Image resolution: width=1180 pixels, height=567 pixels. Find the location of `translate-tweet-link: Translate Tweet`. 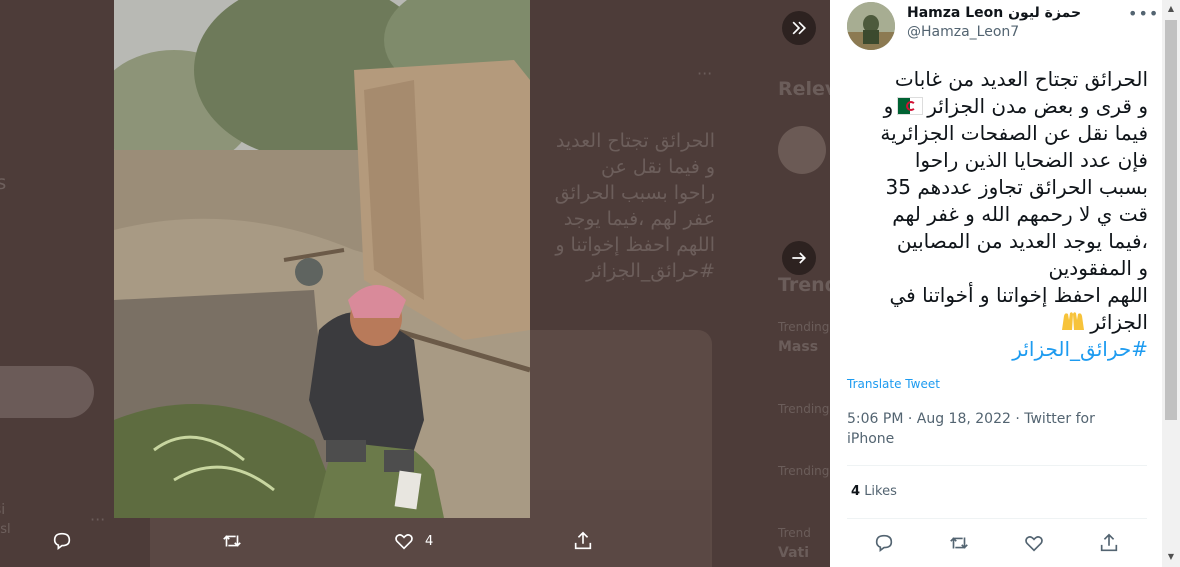

translate-tweet-link: Translate Tweet is located at coordinates (893, 384).